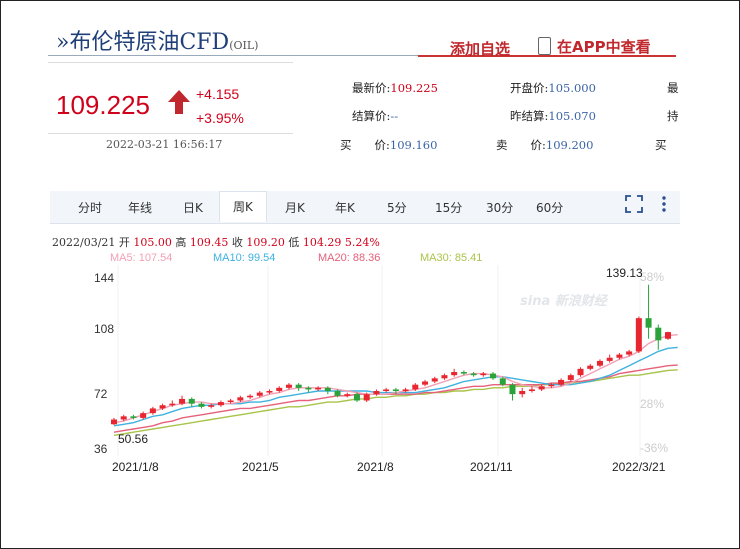 The height and width of the screenshot is (549, 740). I want to click on y-tick-label: 108, so click(104, 329).